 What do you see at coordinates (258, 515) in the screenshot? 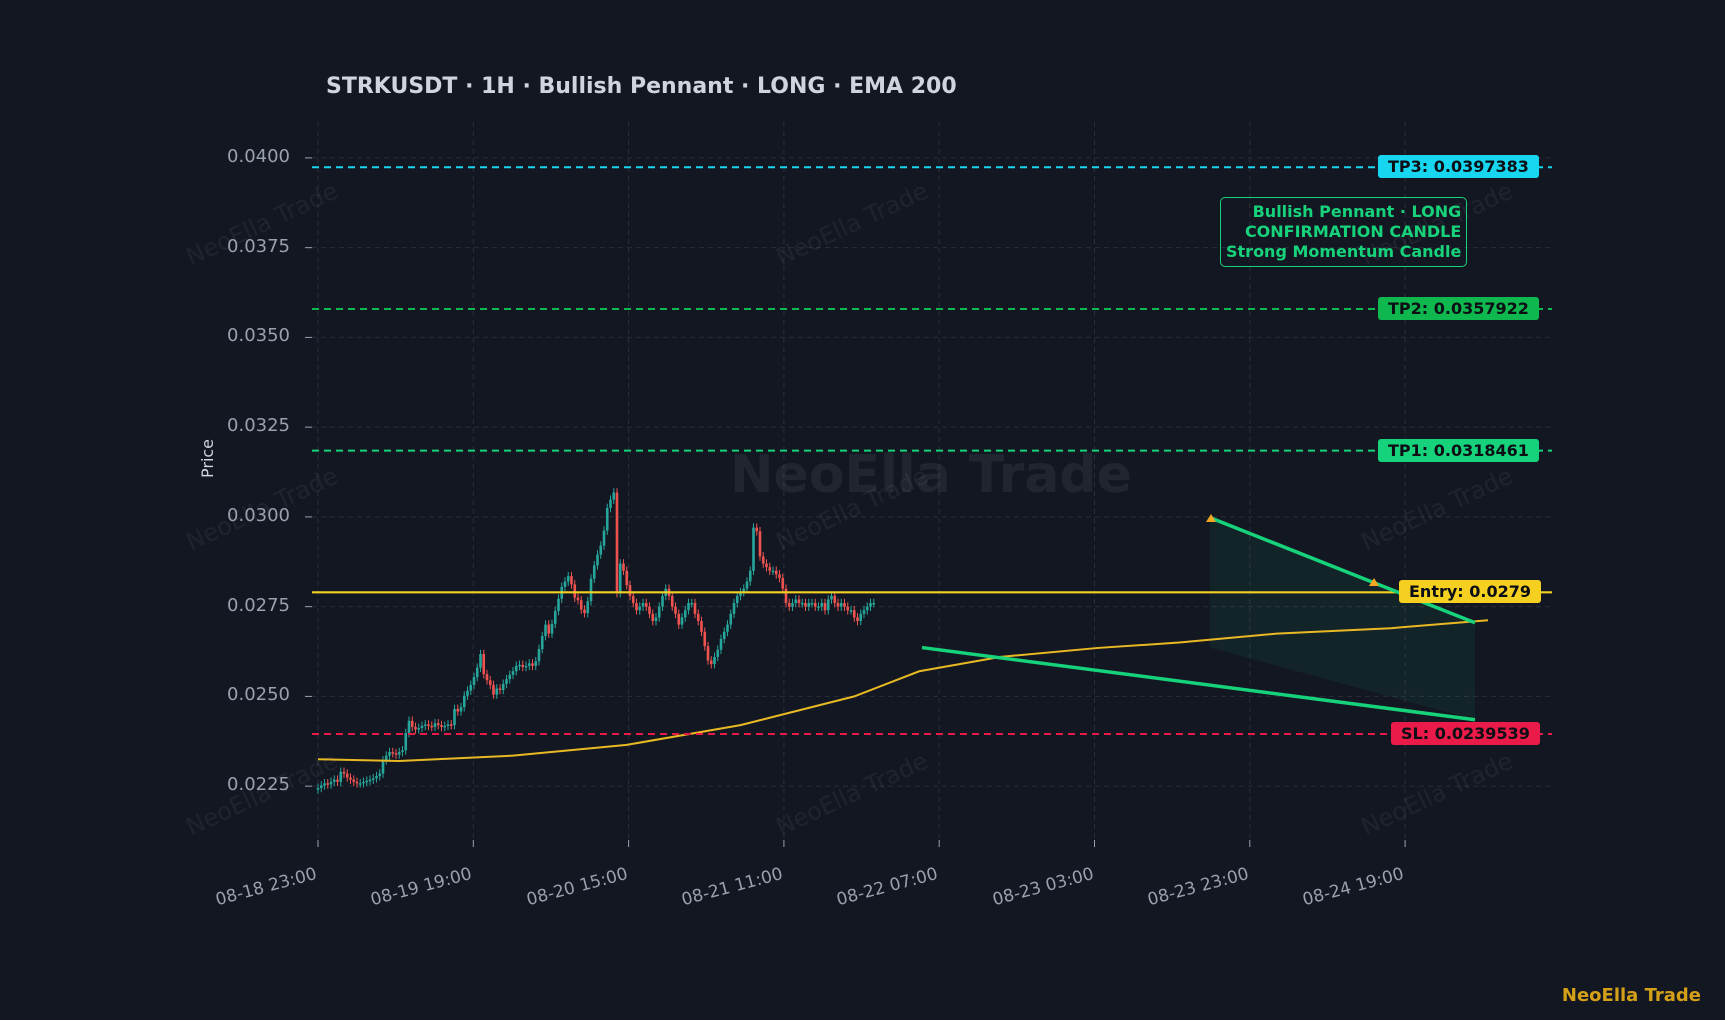
I see `y-tick-label: 0.0300` at bounding box center [258, 515].